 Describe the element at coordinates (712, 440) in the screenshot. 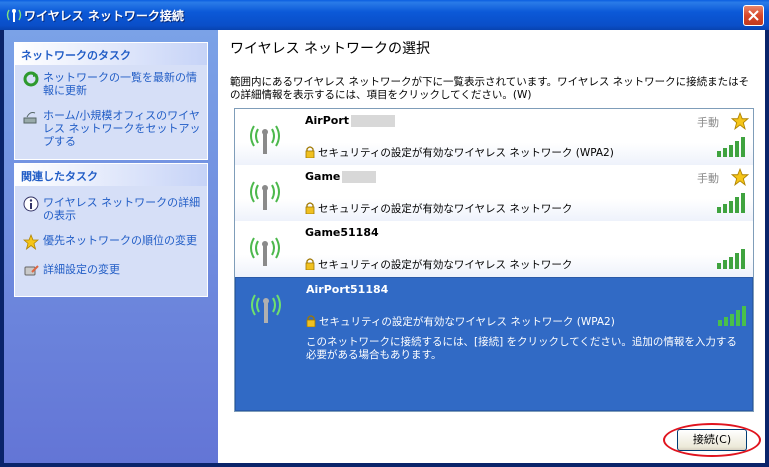

I see `connect-button: 接続(C)` at that location.